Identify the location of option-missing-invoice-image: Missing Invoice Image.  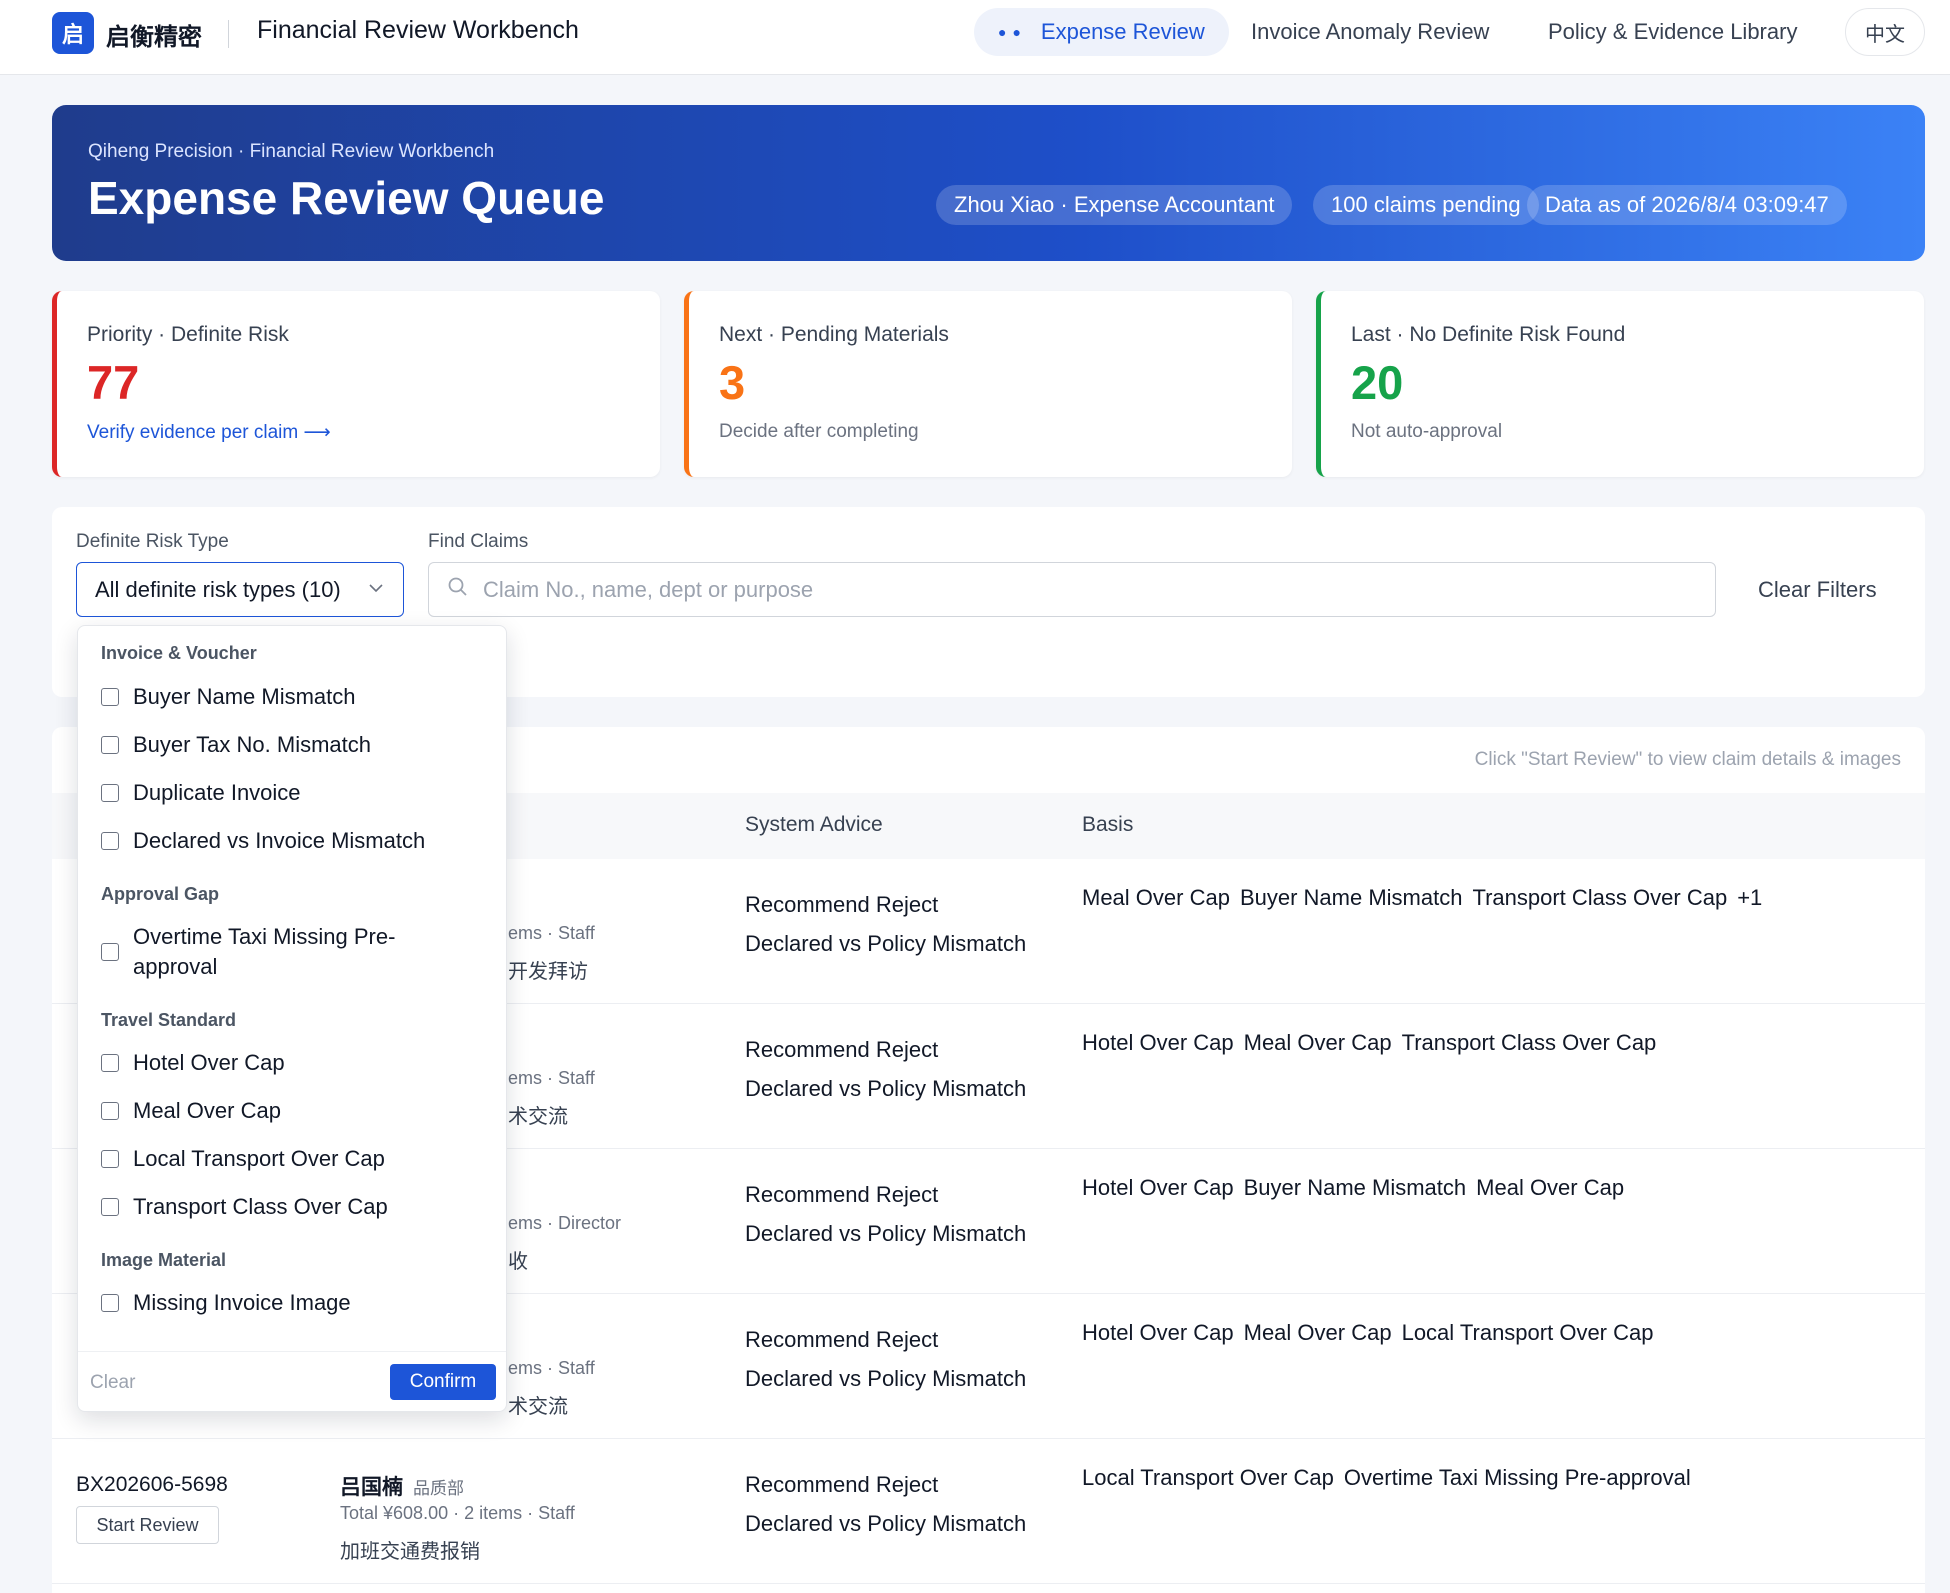
(226, 1303).